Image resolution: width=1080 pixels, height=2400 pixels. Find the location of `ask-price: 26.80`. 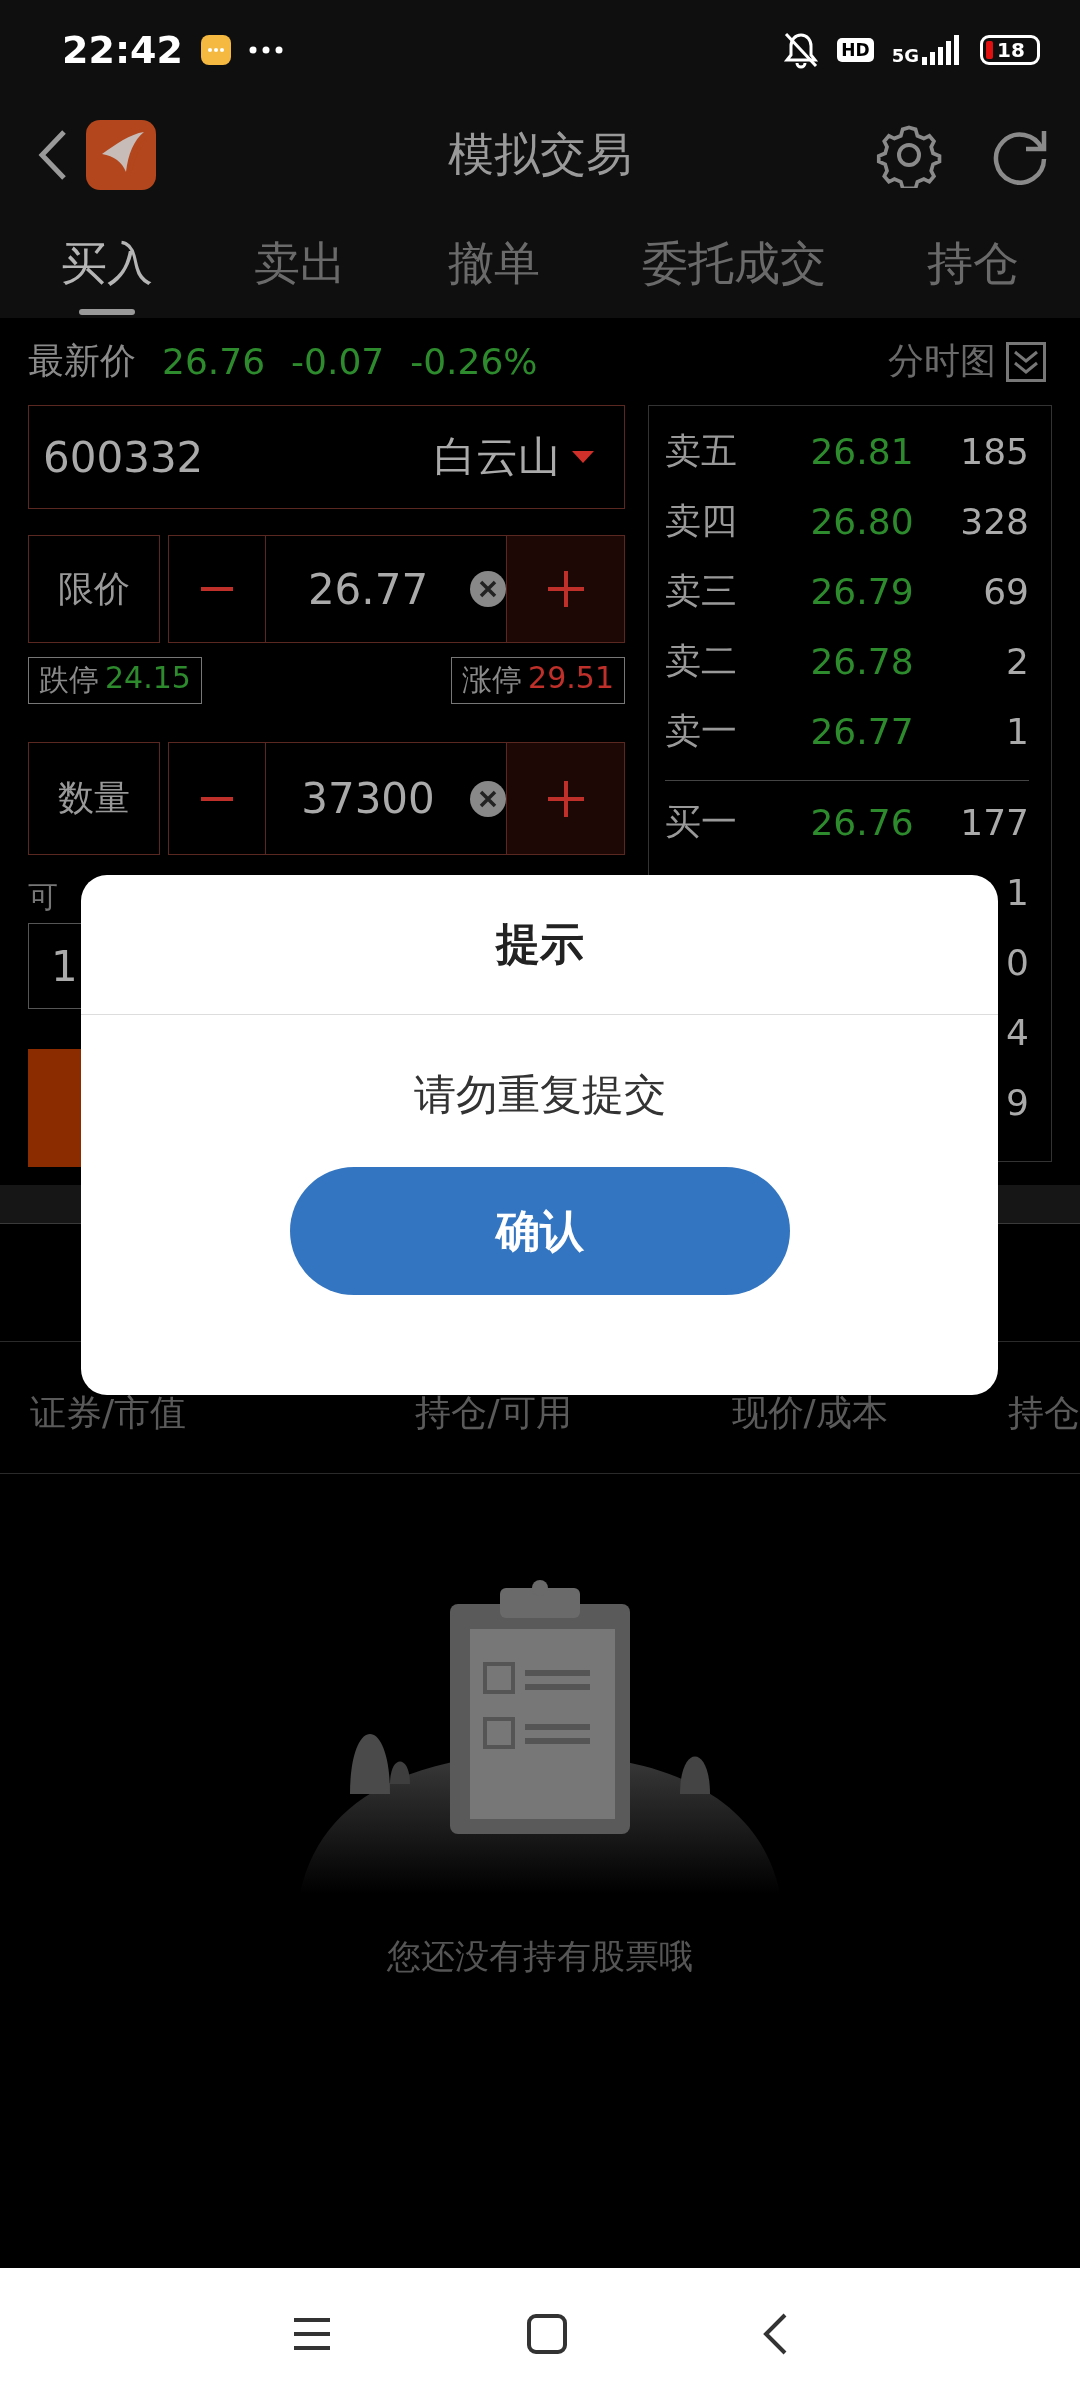

ask-price: 26.80 is located at coordinates (862, 521).